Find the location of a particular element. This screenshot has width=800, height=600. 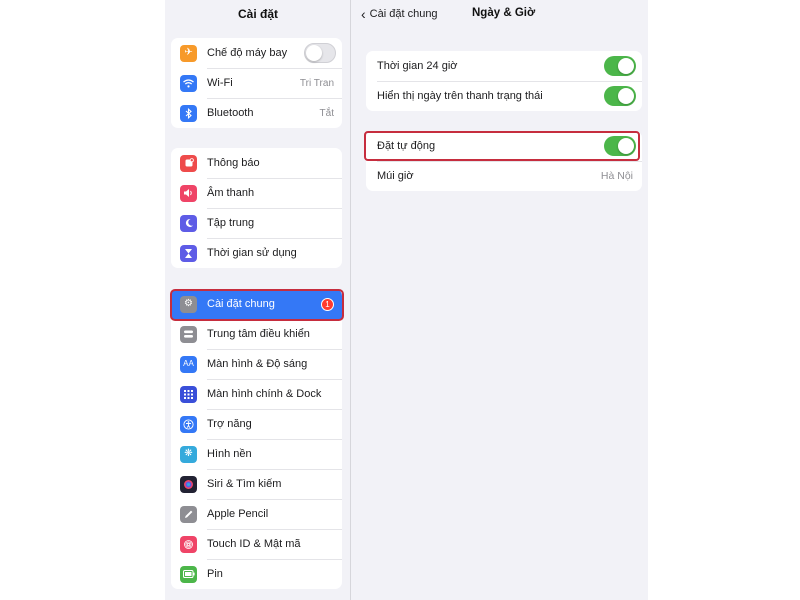

setting-label: Hiển thị ngày trên thanh trạng thái is located at coordinates (460, 96).